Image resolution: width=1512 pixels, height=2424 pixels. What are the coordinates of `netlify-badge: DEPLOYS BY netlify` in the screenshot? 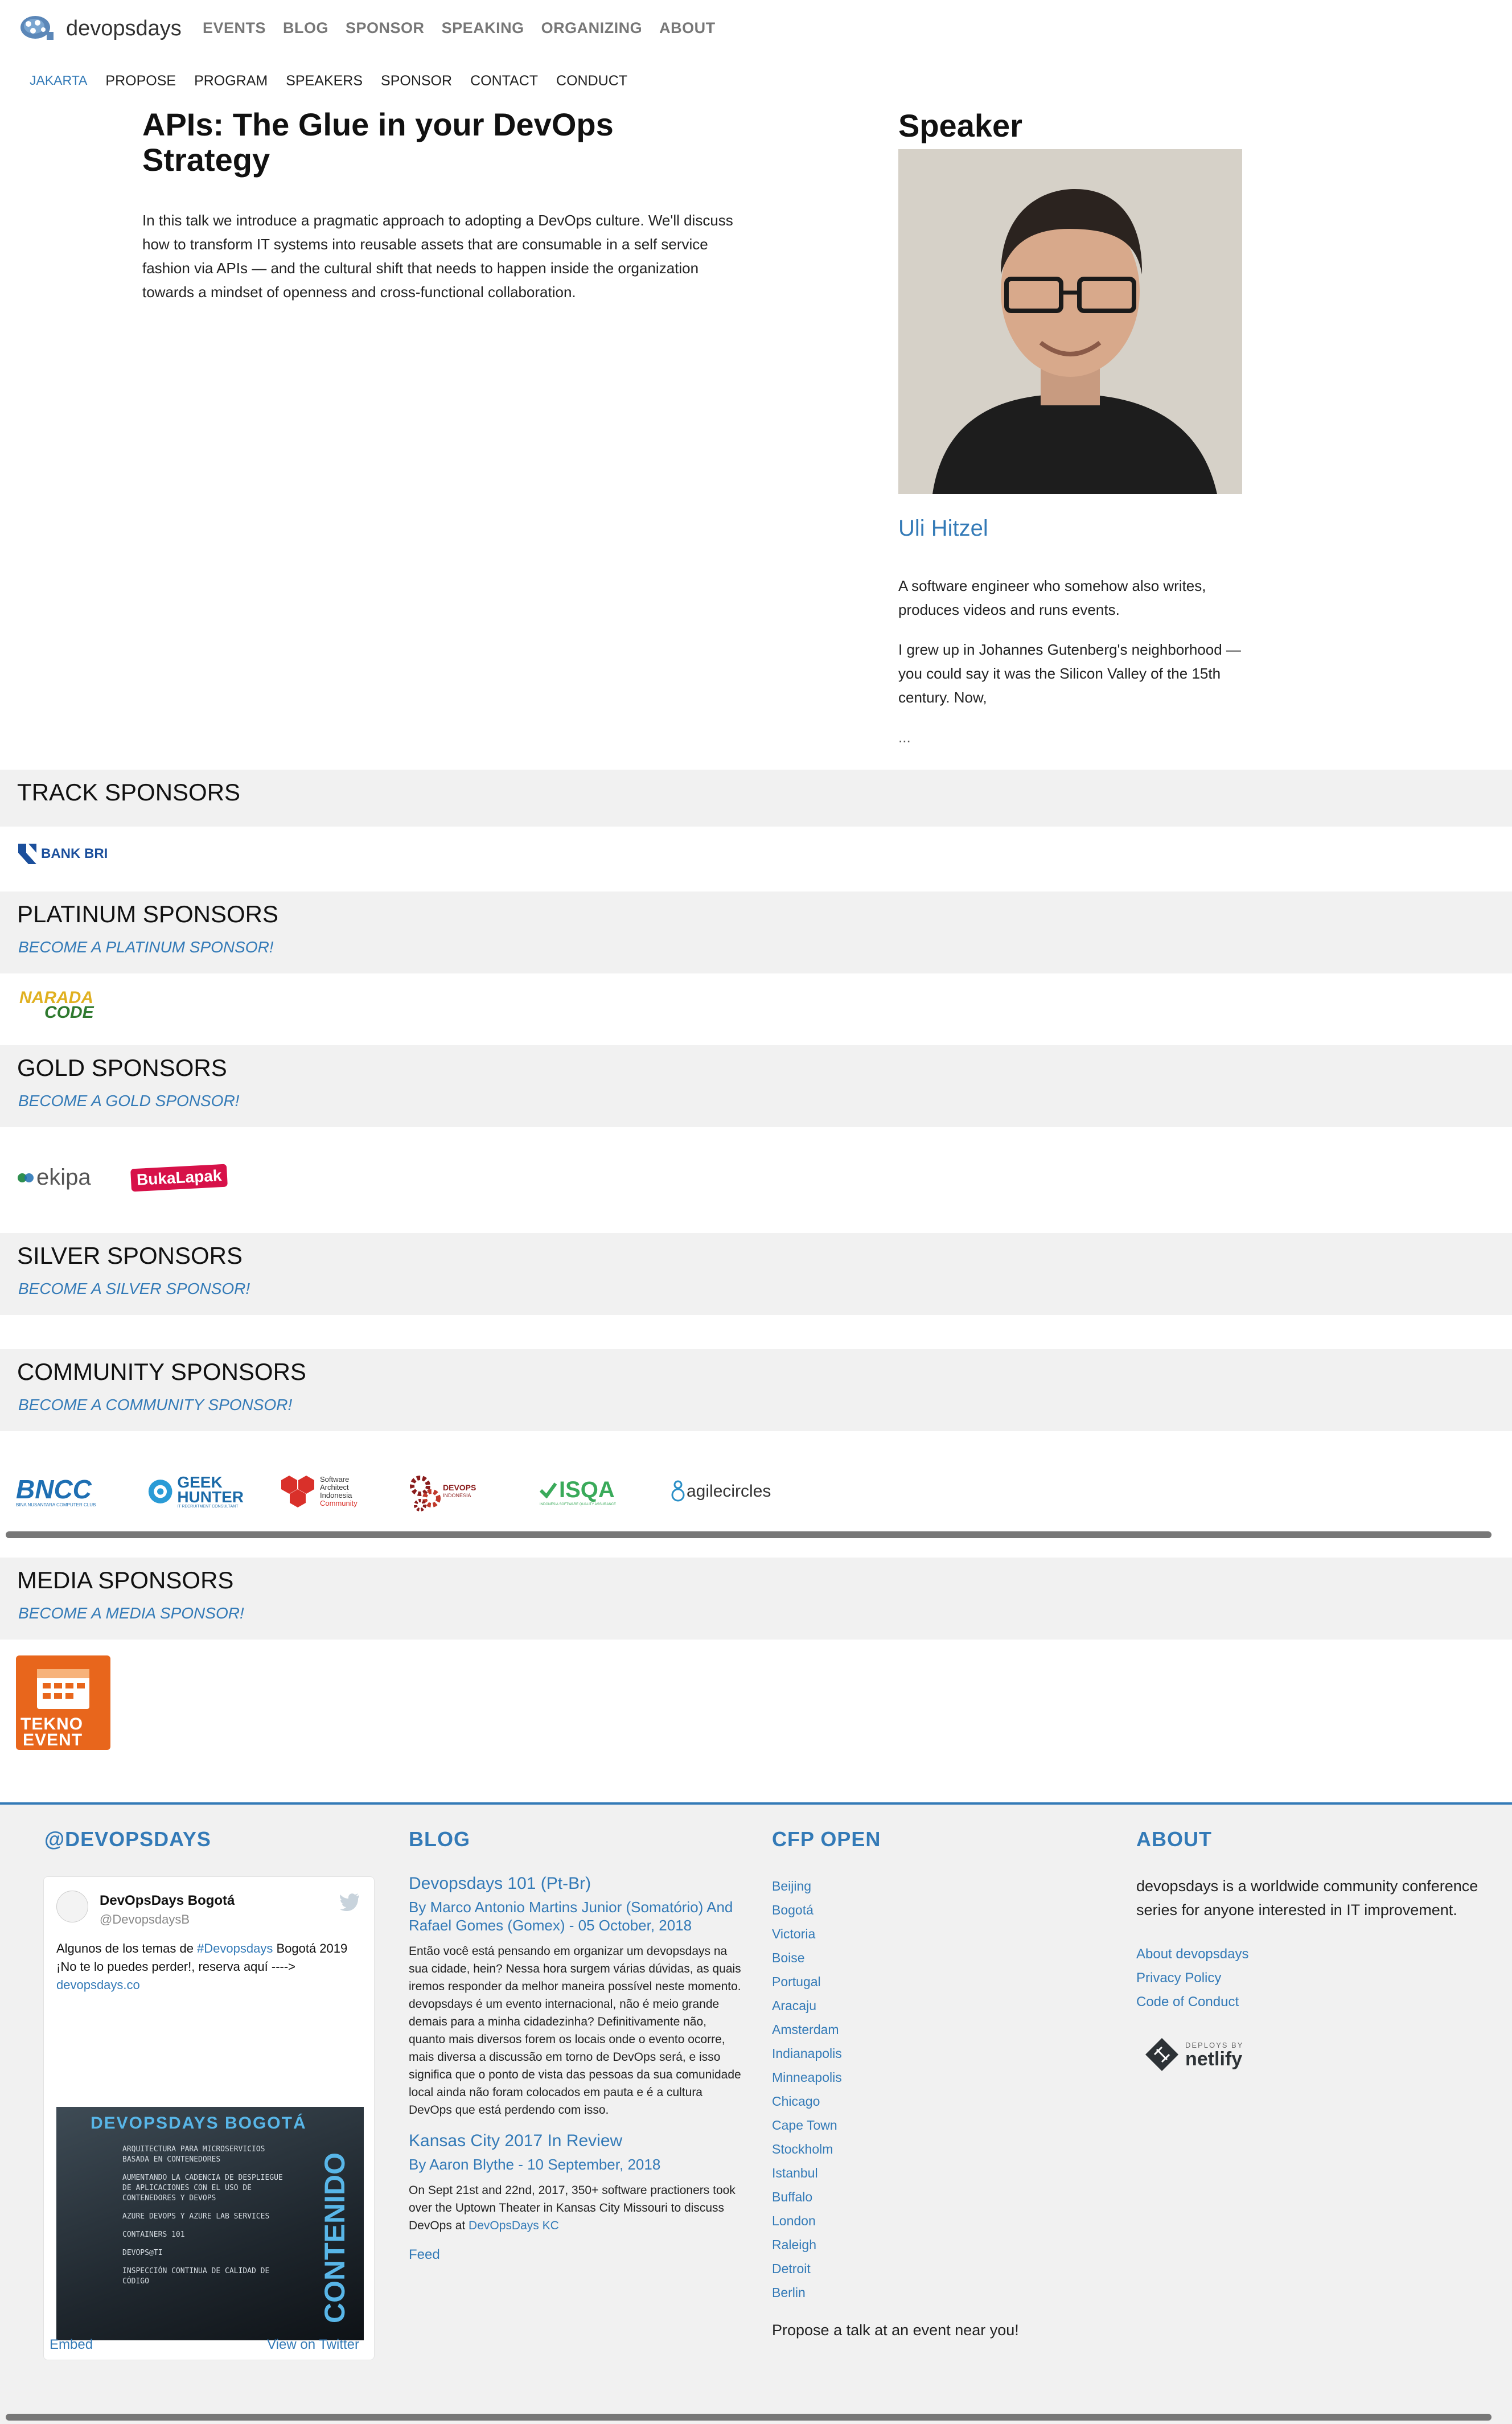 It's located at (1322, 2054).